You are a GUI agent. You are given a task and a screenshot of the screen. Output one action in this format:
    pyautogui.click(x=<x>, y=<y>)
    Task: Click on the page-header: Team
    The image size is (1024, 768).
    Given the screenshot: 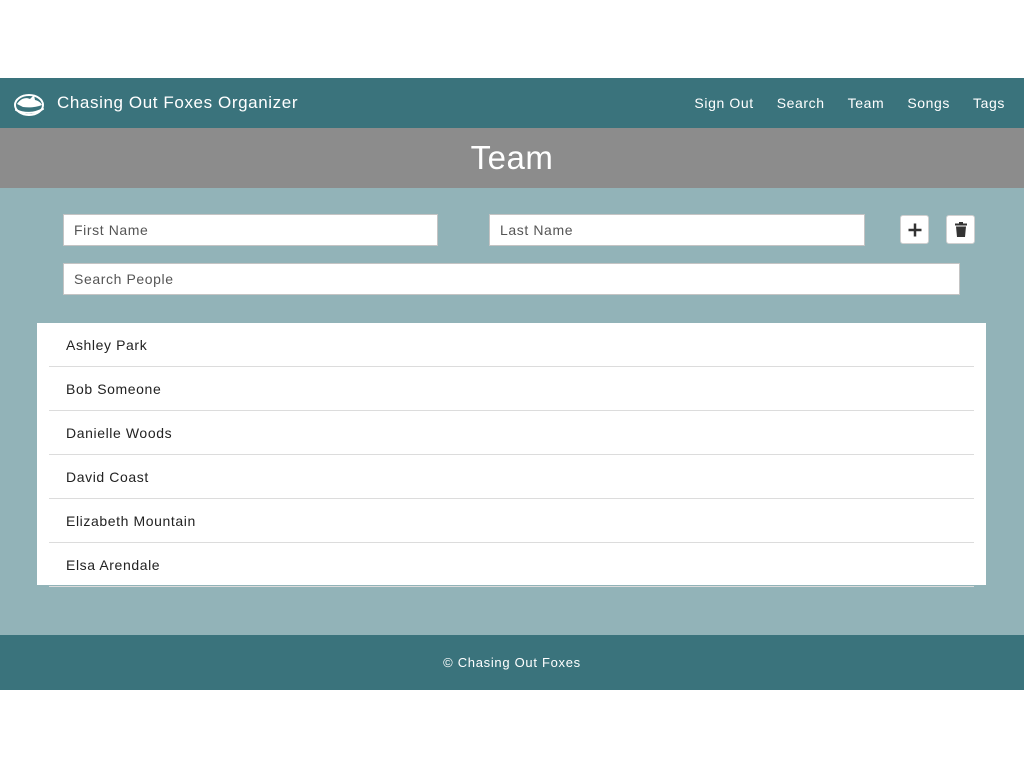 What is the action you would take?
    pyautogui.click(x=512, y=158)
    